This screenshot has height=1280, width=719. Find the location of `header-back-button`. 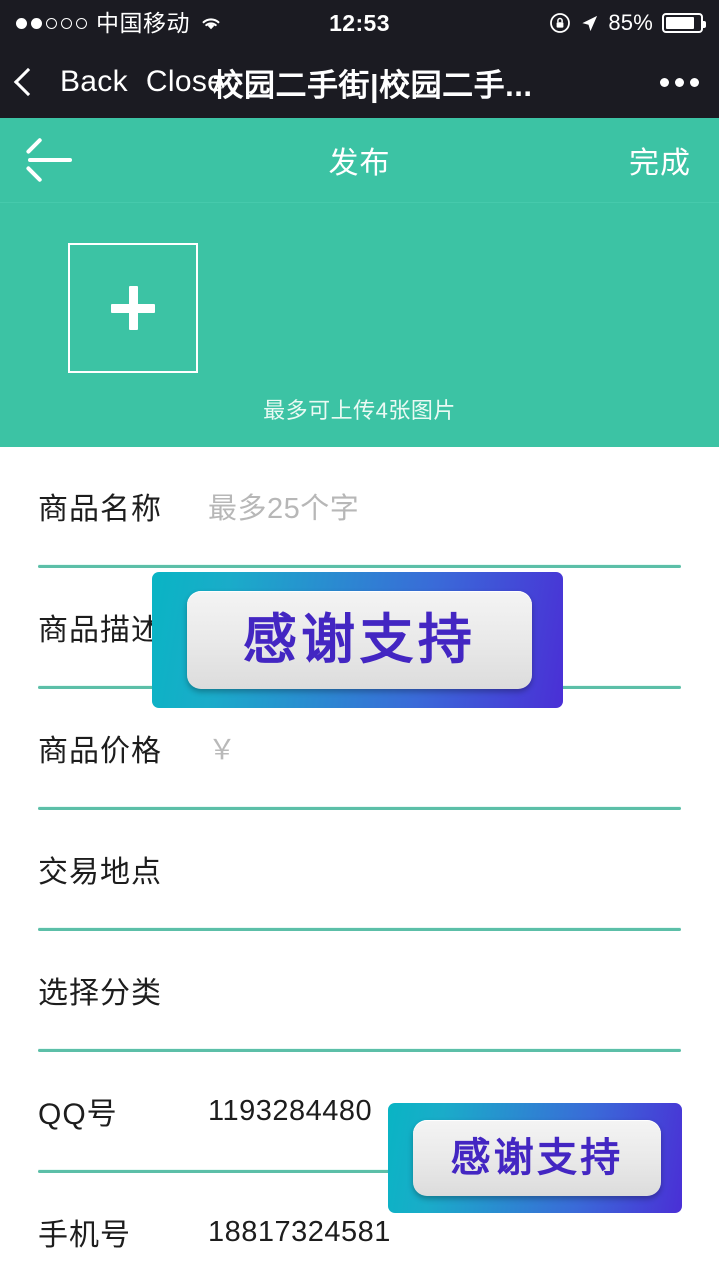

header-back-button is located at coordinates (56, 160).